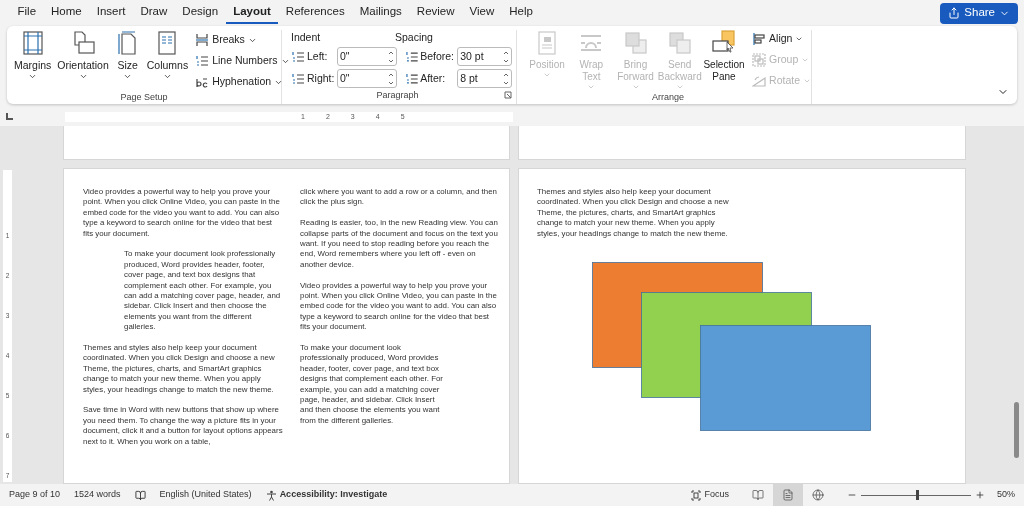 The image size is (1024, 506). Describe the element at coordinates (167, 60) in the screenshot. I see `ribbon-large-button: Columns` at that location.